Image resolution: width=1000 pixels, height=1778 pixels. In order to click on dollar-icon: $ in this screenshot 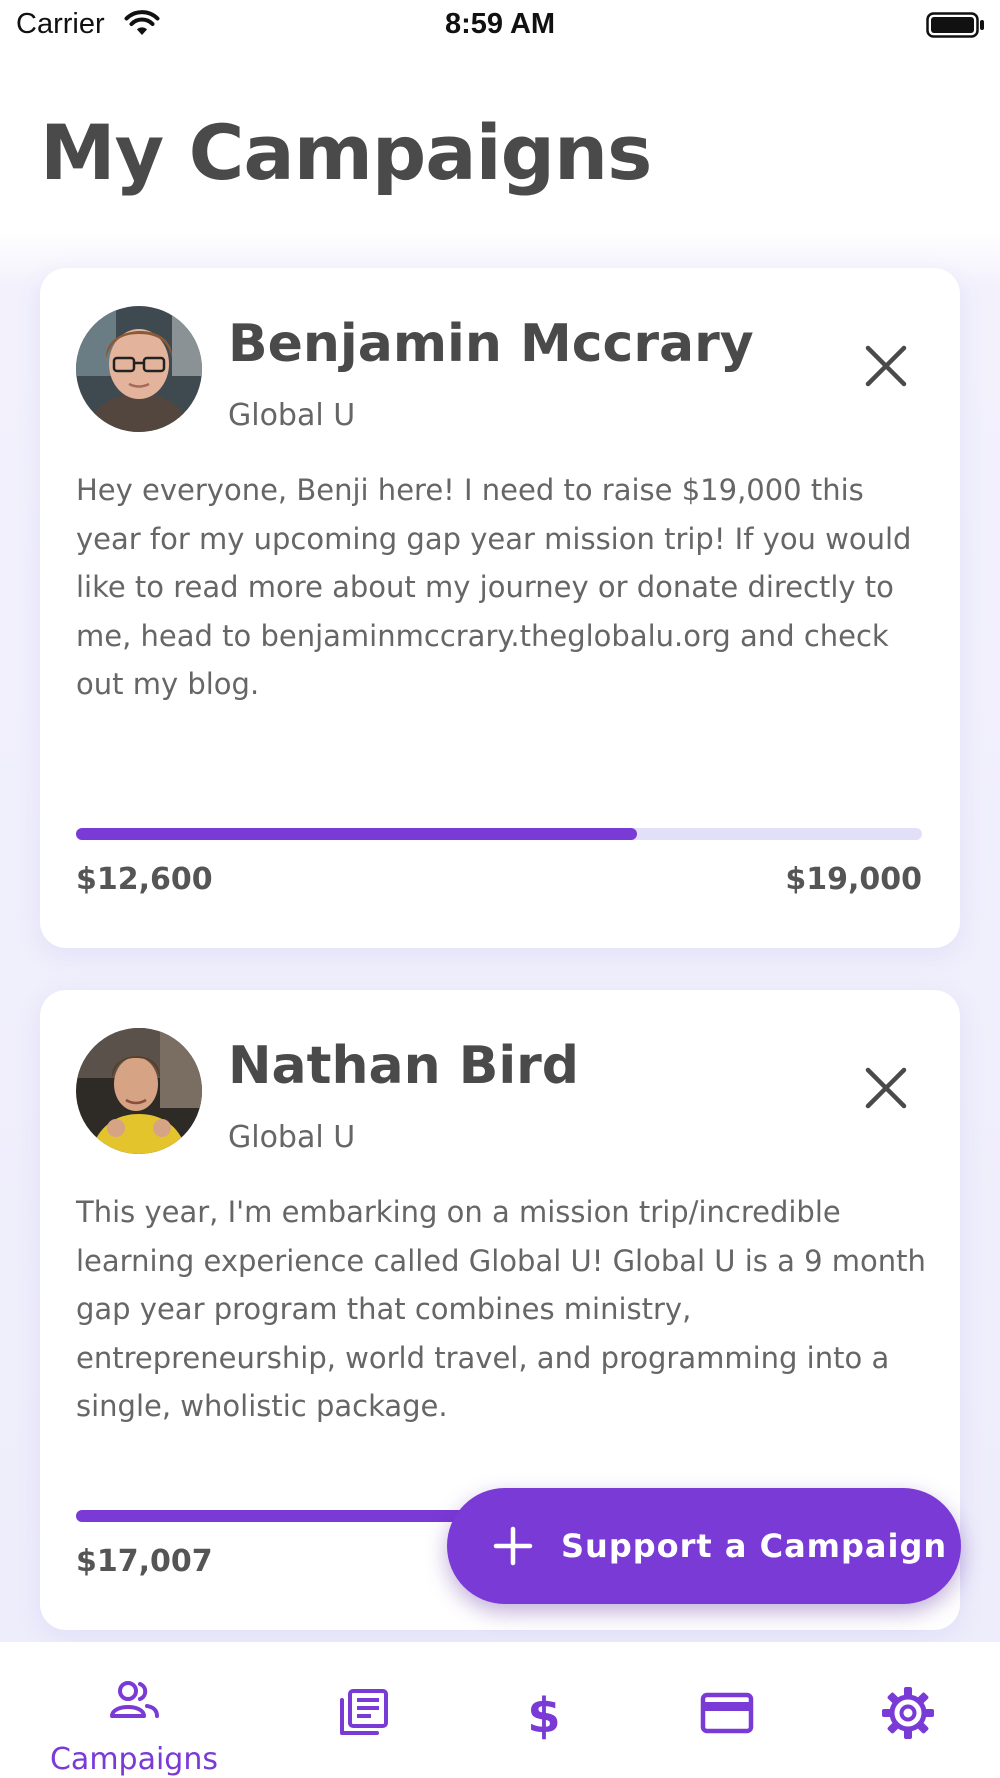, I will do `click(543, 1714)`.